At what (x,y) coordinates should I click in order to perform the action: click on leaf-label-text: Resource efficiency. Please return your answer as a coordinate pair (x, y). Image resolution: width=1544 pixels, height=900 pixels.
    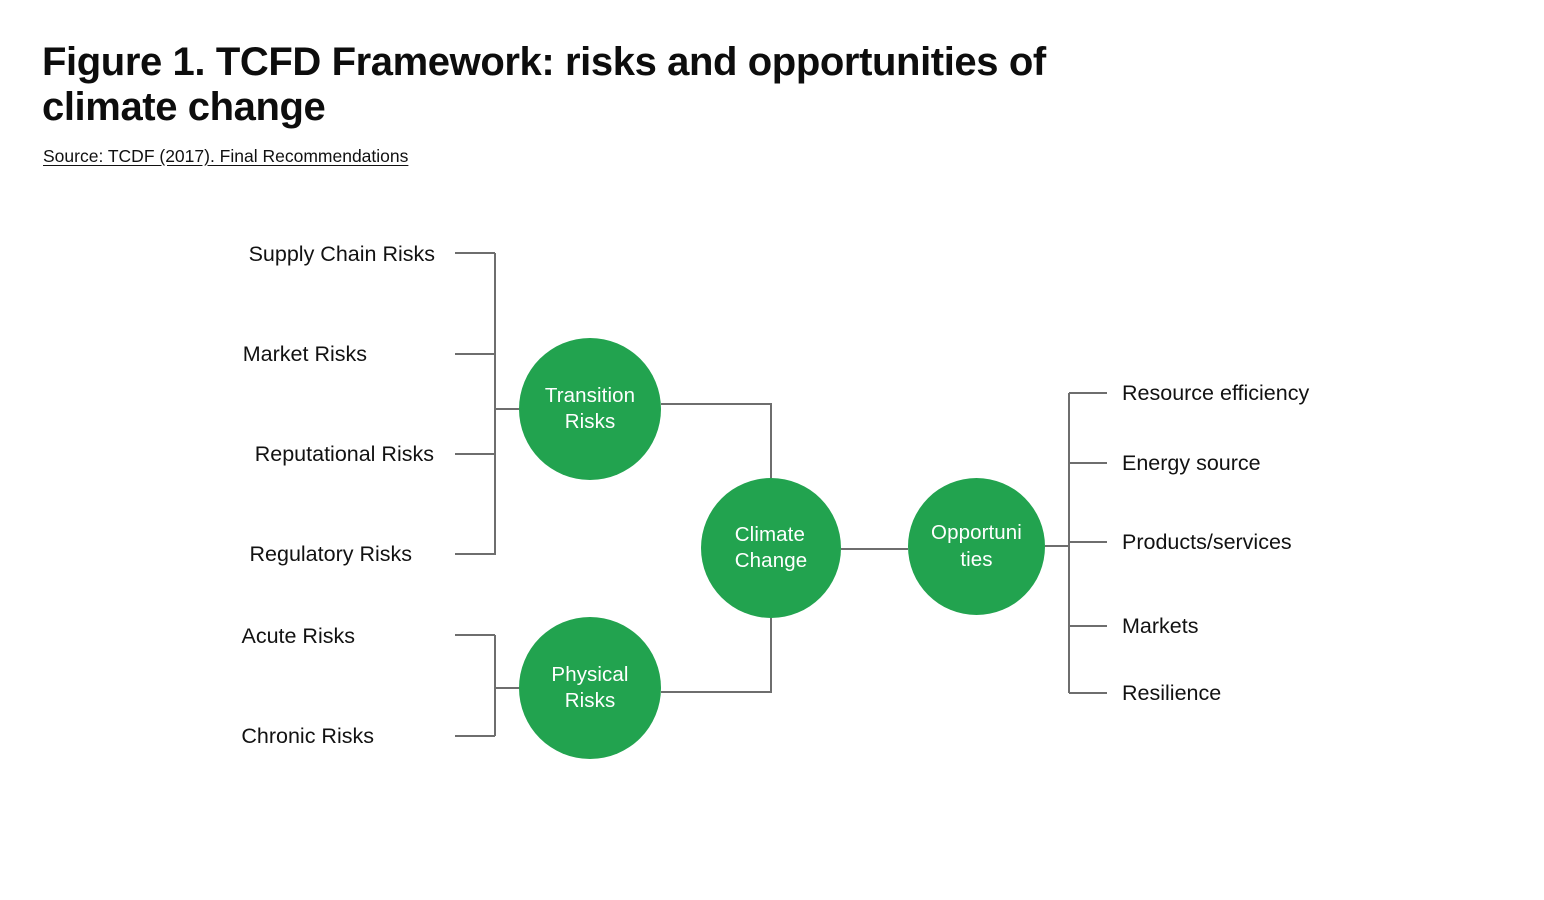
    Looking at the image, I should click on (1216, 393).